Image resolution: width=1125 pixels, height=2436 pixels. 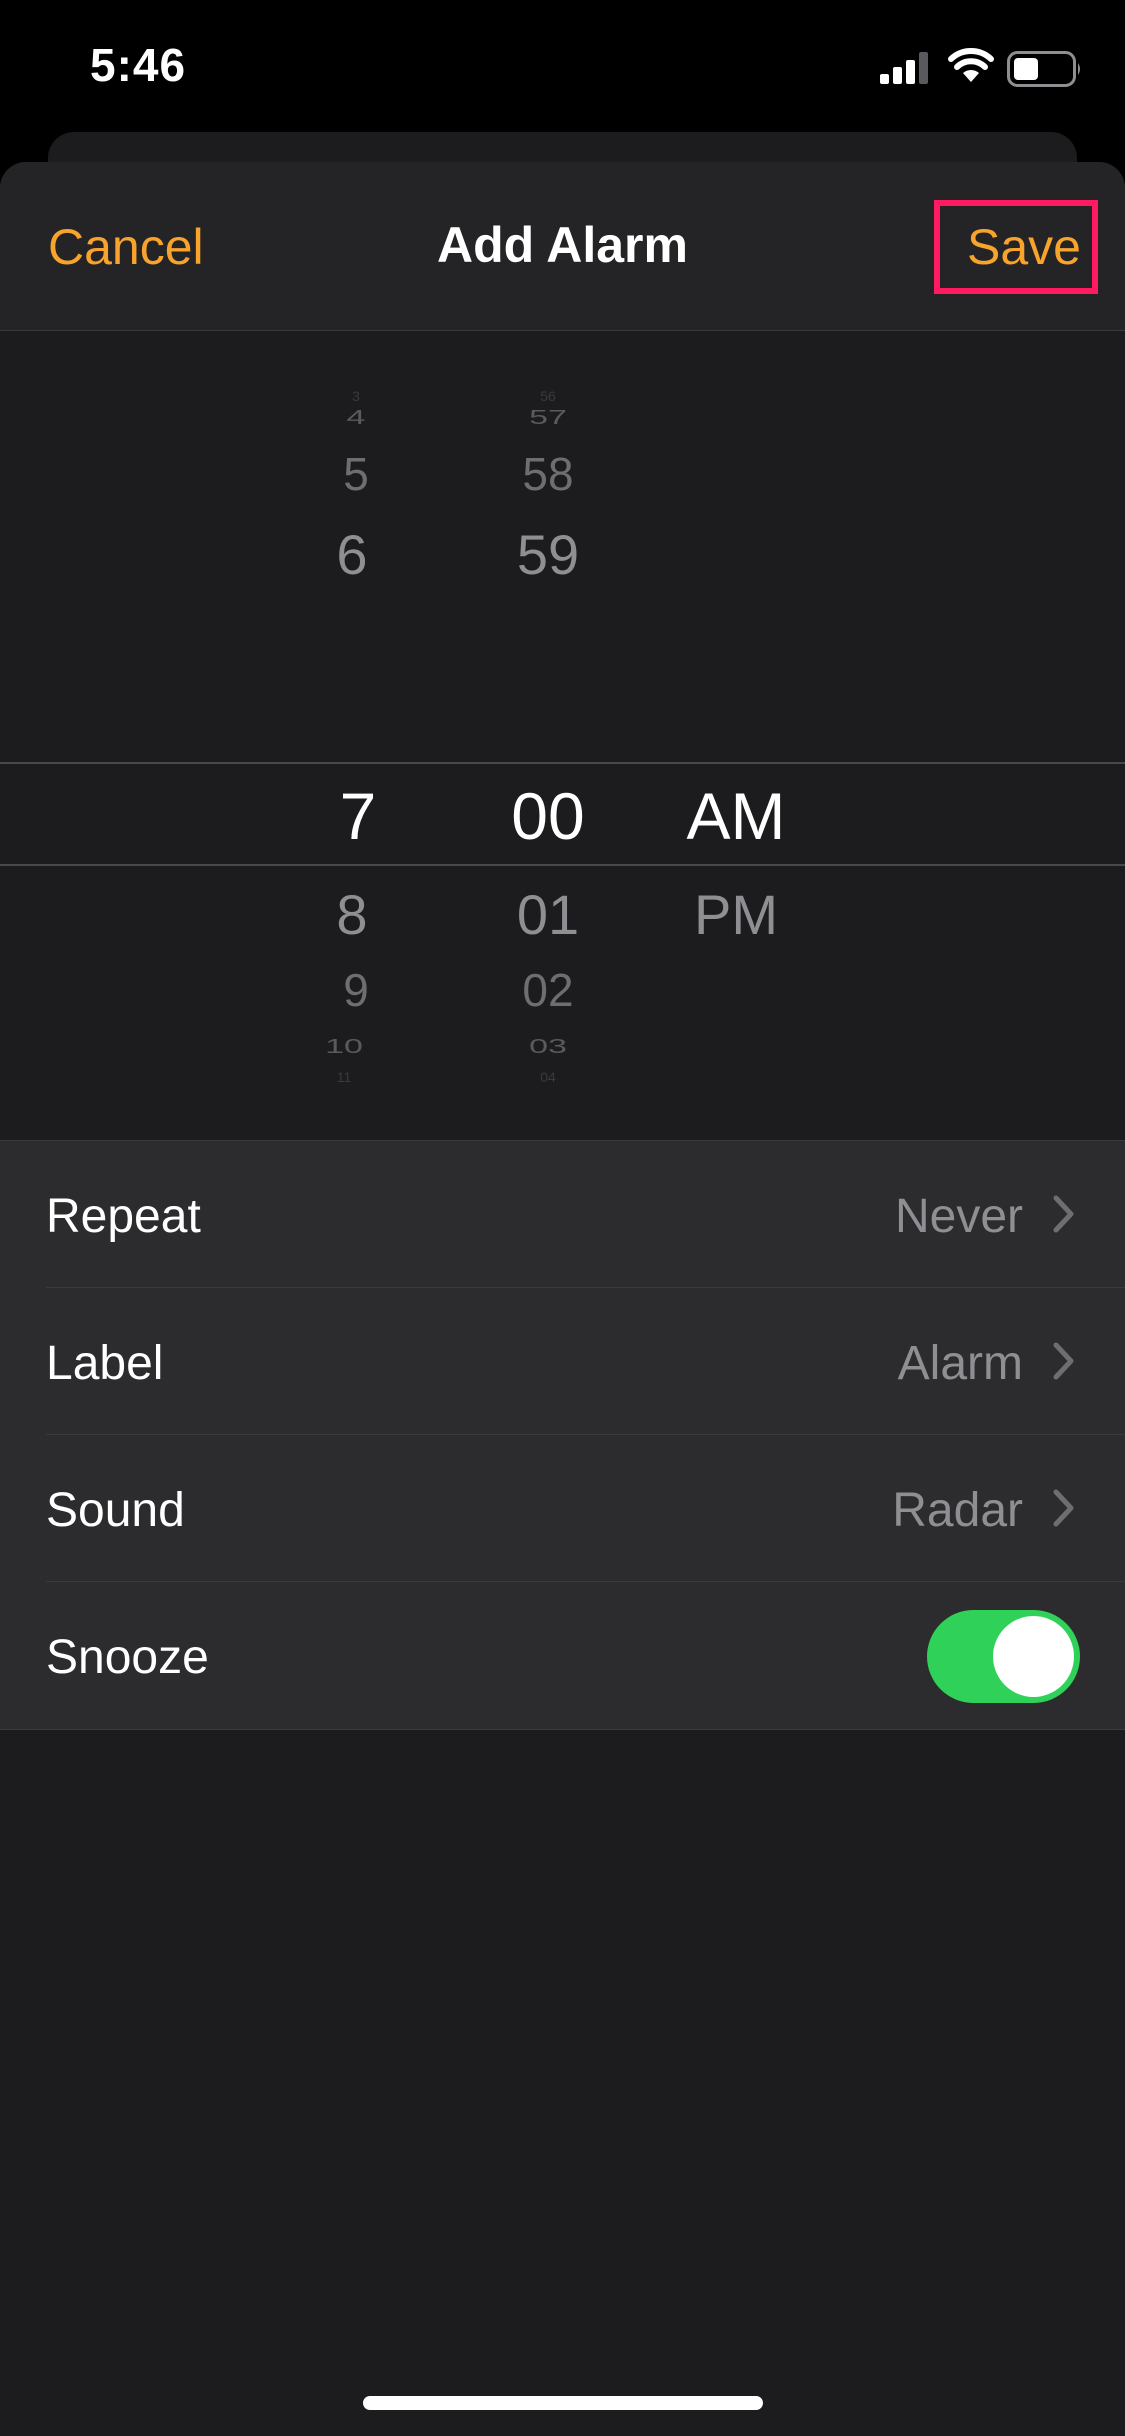 What do you see at coordinates (138, 65) in the screenshot?
I see `status-time: 5:46` at bounding box center [138, 65].